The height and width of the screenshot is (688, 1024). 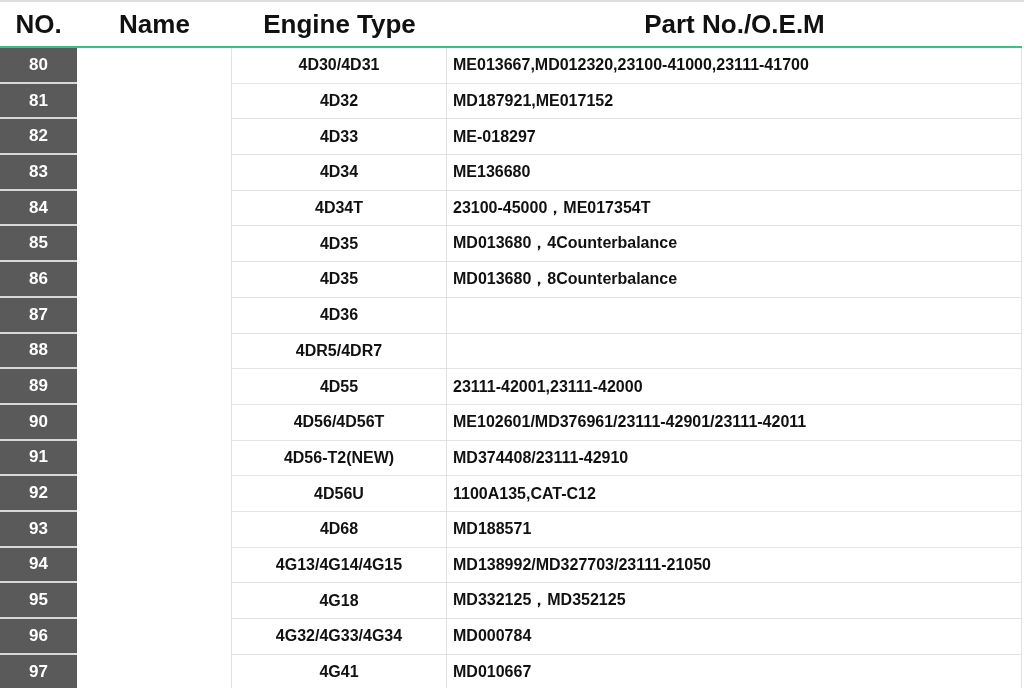 What do you see at coordinates (734, 565) in the screenshot?
I see `table-cell: MD138992/MD327703/23111-21050` at bounding box center [734, 565].